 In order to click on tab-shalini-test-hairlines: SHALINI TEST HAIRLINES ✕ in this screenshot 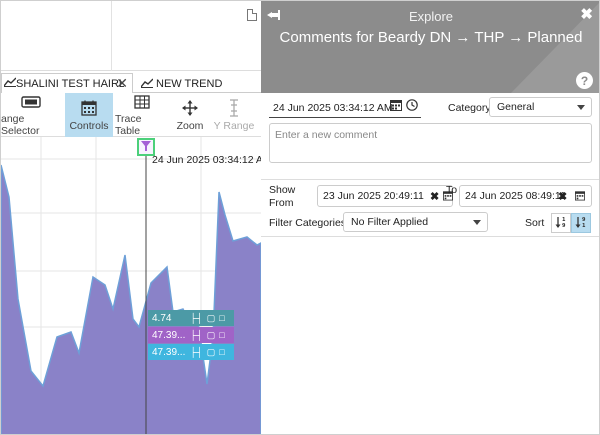, I will do `click(67, 83)`.